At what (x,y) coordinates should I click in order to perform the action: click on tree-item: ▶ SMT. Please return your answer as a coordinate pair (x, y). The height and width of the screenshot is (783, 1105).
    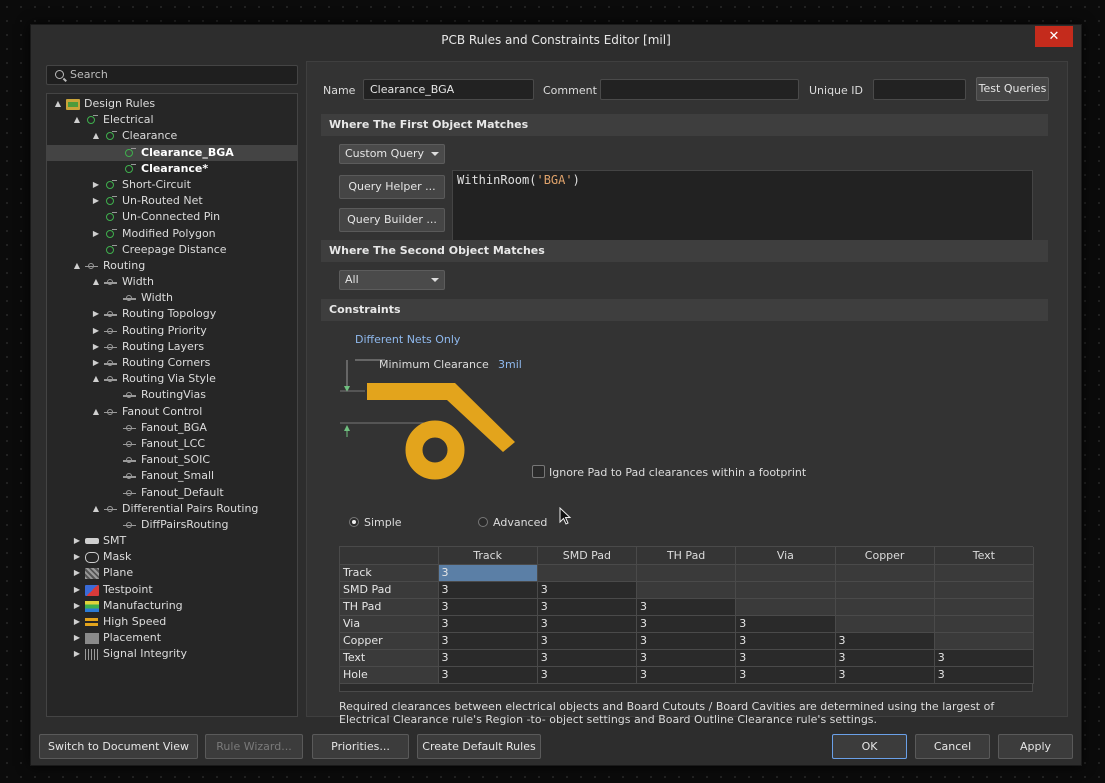
    Looking at the image, I should click on (172, 541).